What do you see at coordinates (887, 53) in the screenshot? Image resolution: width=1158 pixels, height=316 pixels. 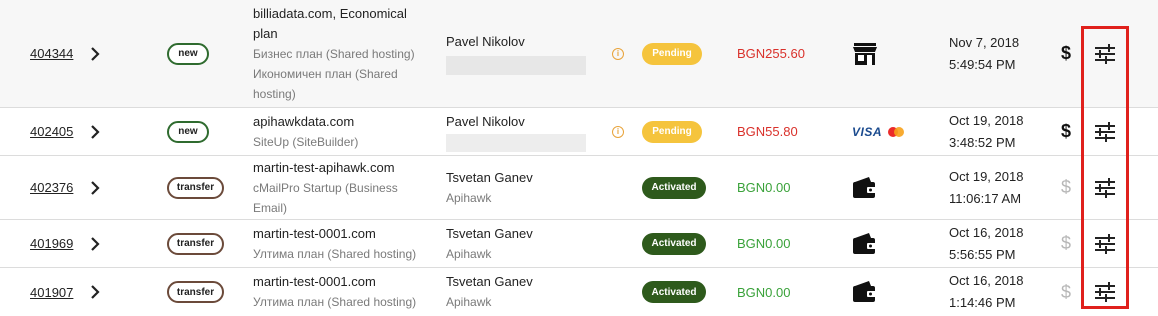 I see `storefront-icon` at bounding box center [887, 53].